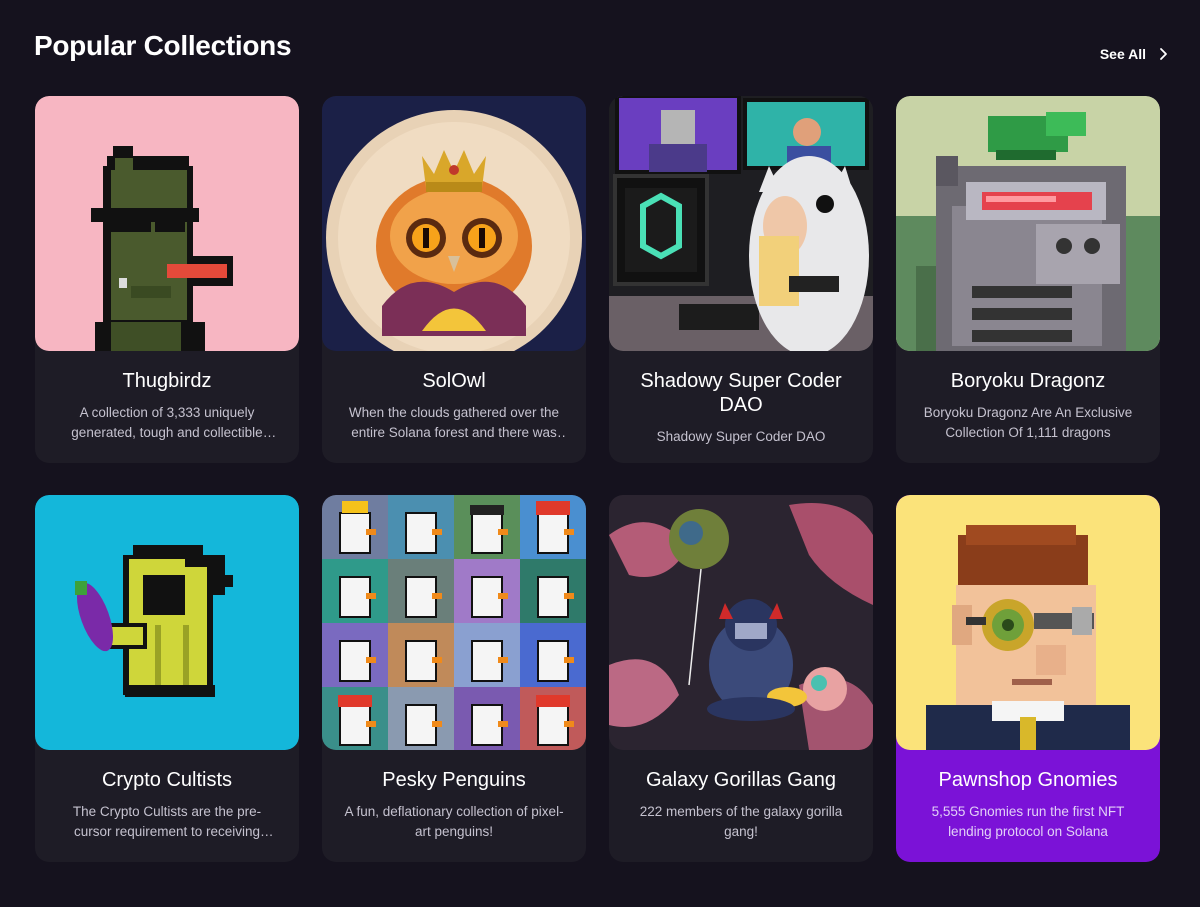  I want to click on collection-image-pawnshop-gnomies, so click(1028, 622).